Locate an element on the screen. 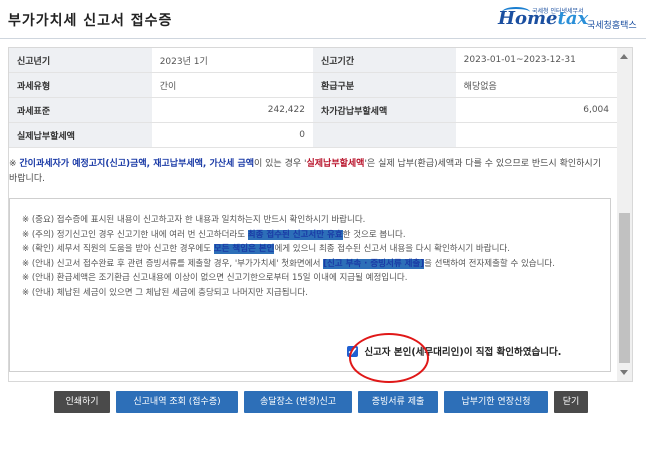 The height and width of the screenshot is (452, 646). label-filing-term: 신고기간 is located at coordinates (384, 60).